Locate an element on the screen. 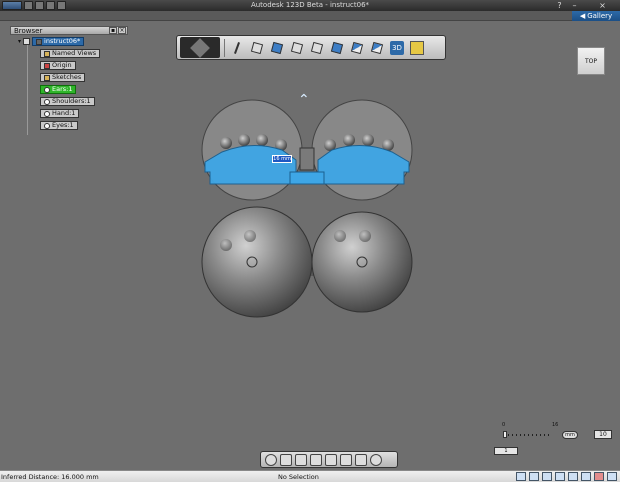  unit-toggle: mm is located at coordinates (570, 435).